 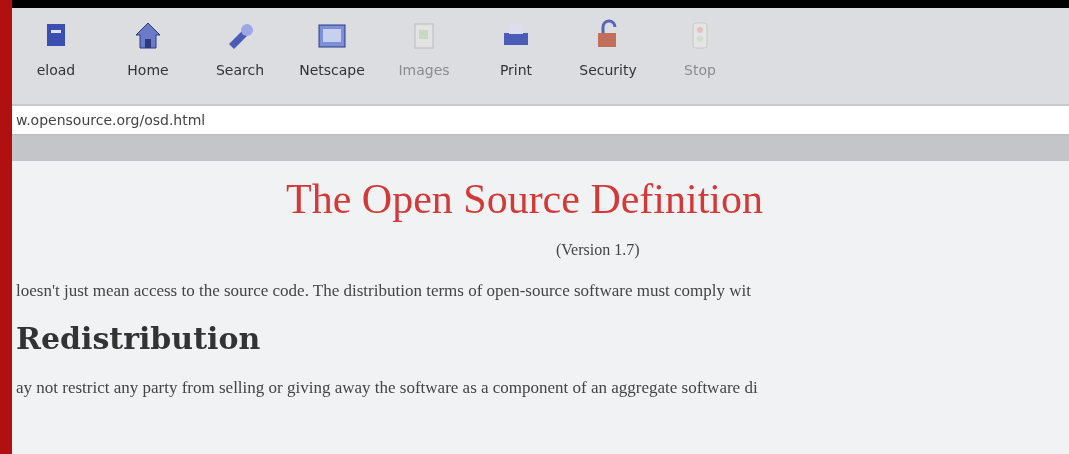 I want to click on monitor-icon, so click(x=332, y=36).